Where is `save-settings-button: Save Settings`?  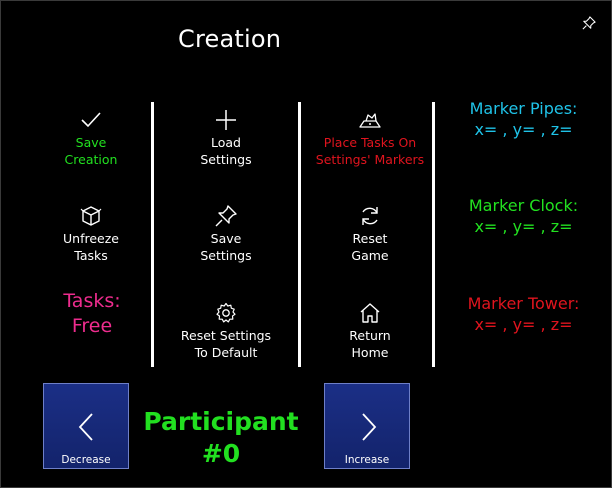
save-settings-button: Save Settings is located at coordinates (226, 234).